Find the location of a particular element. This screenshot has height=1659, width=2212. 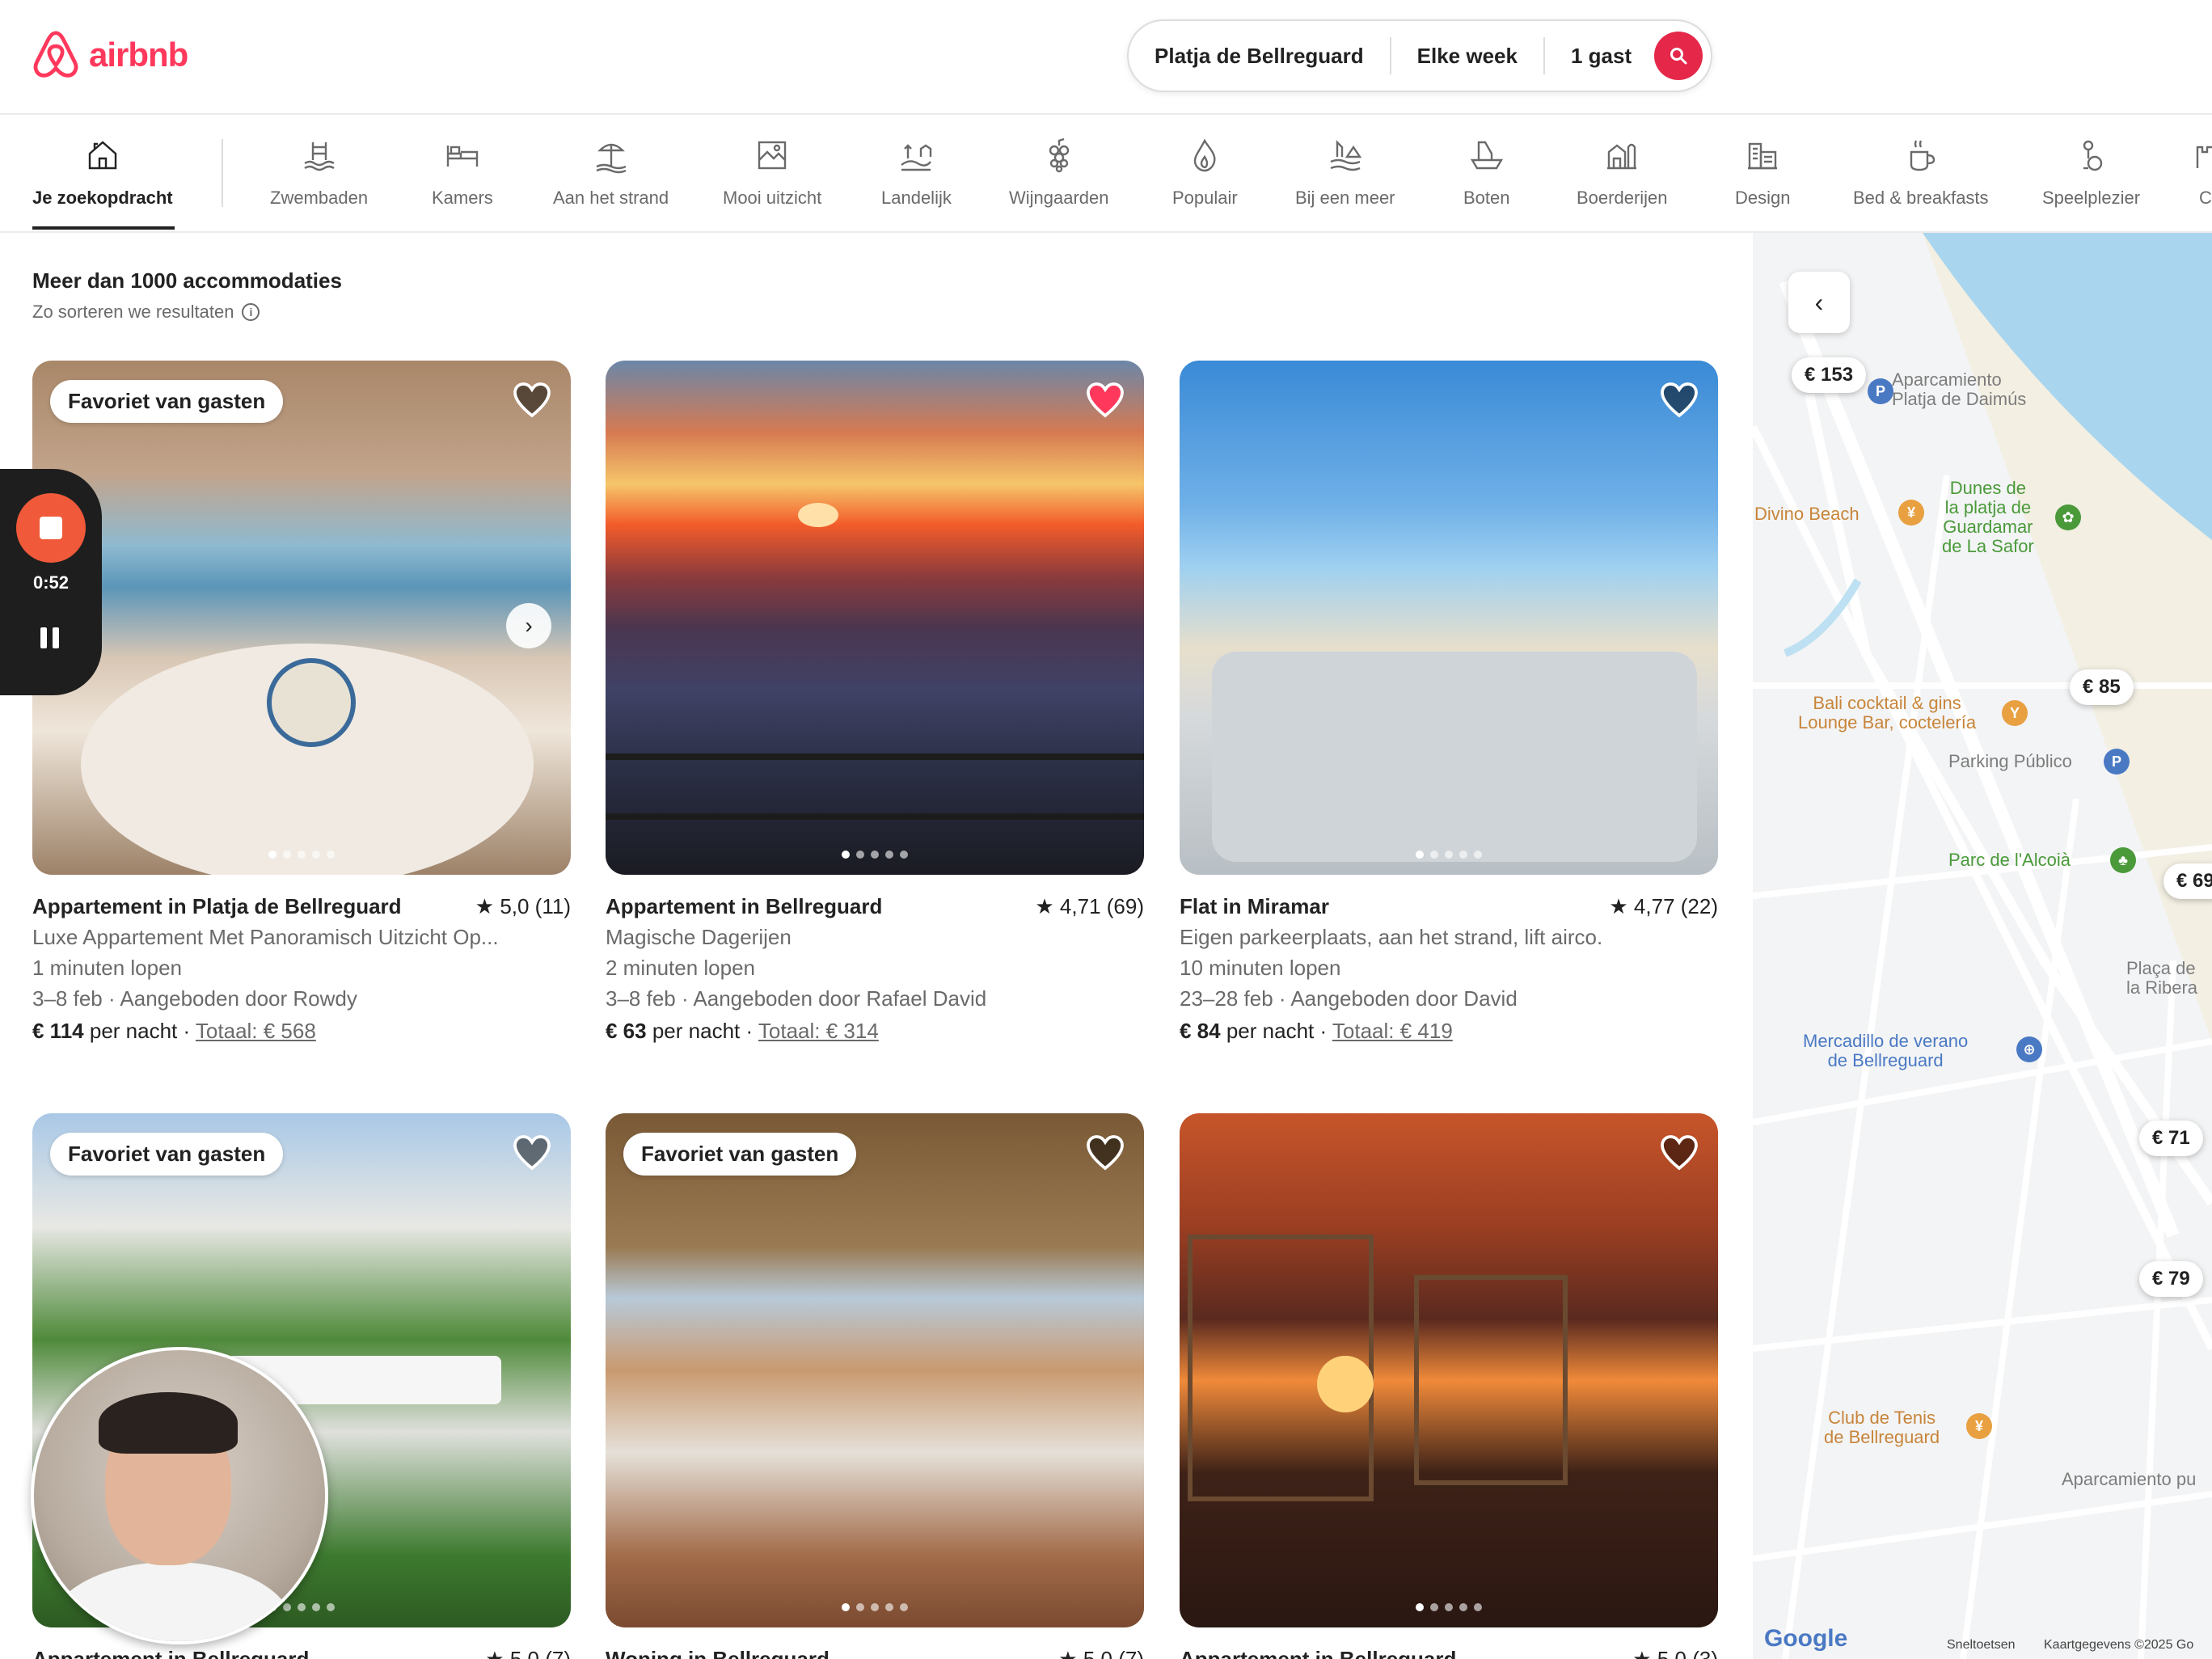

search-bar: Platja de Bellreguard Elke week 1 gast is located at coordinates (1420, 55).